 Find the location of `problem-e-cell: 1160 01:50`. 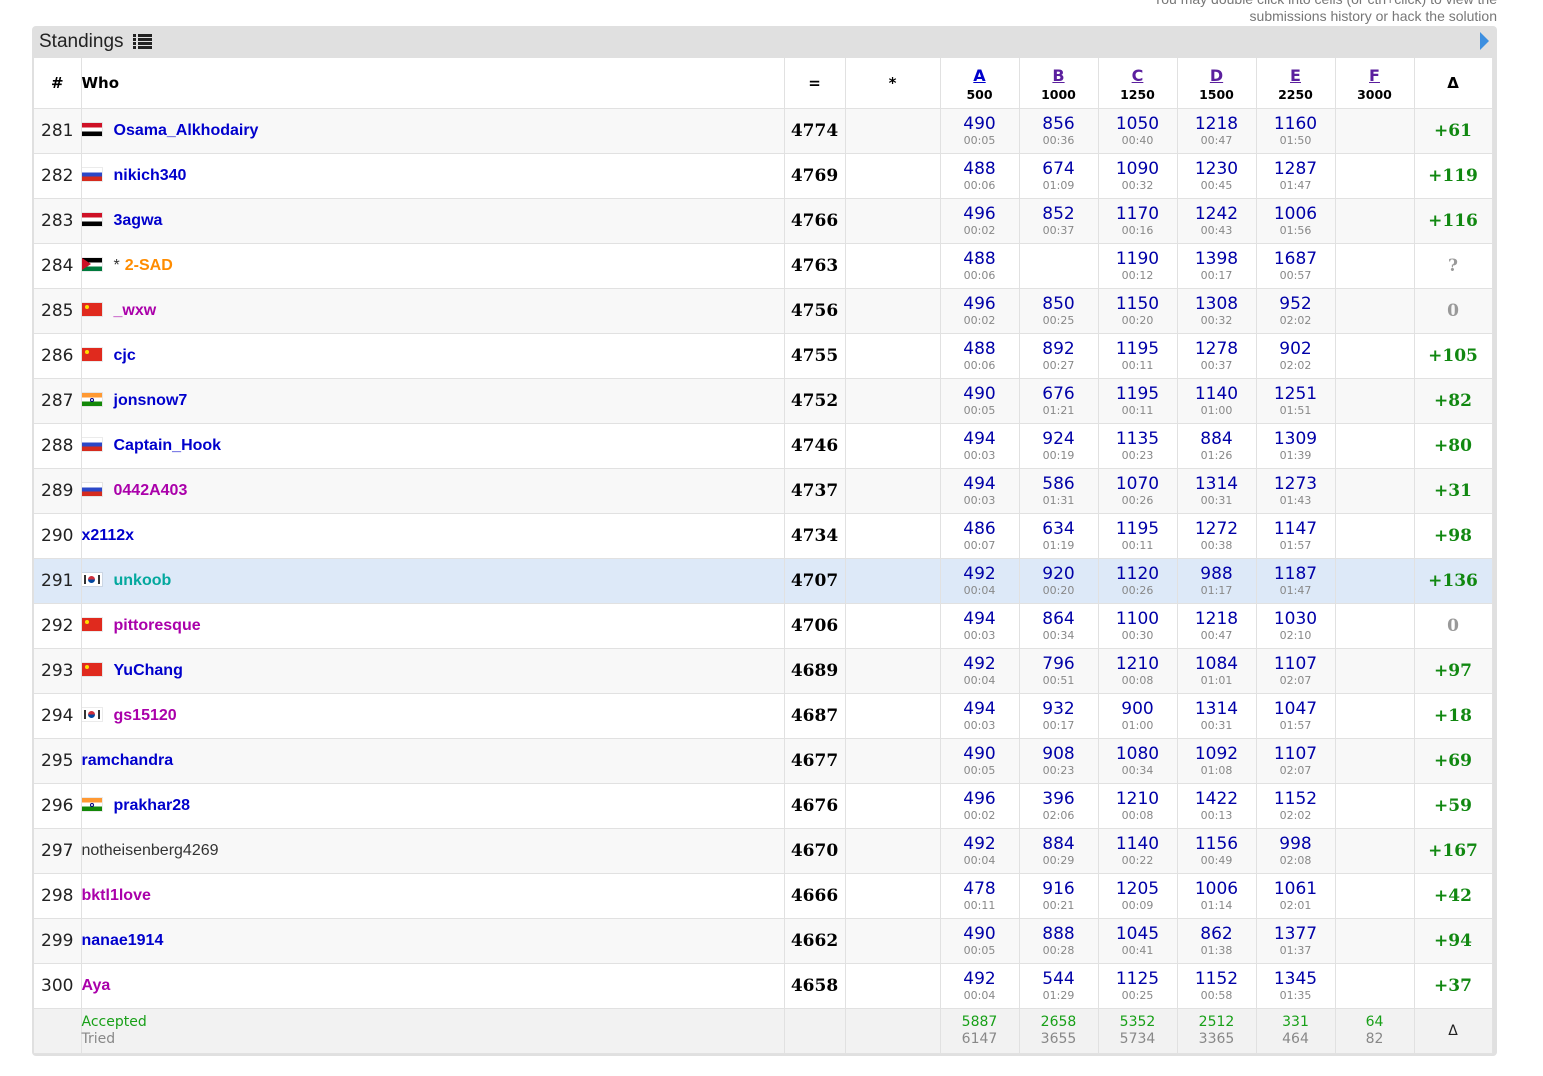

problem-e-cell: 1160 01:50 is located at coordinates (1296, 131).